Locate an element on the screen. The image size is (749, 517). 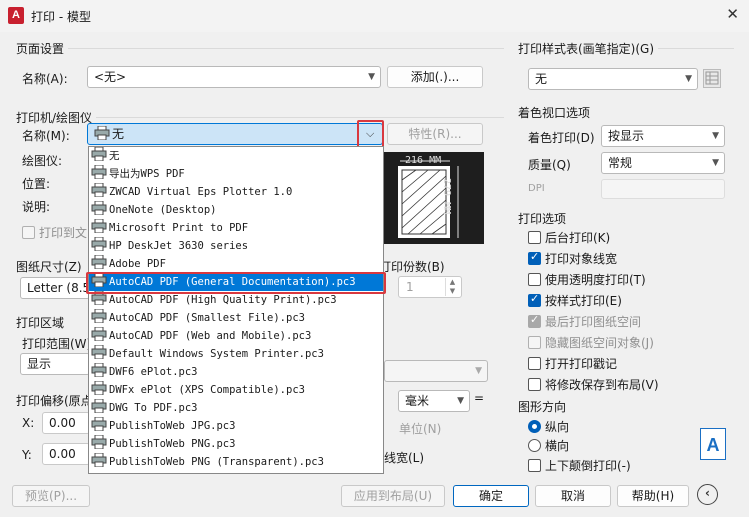
shaded-options-title: 着色视口选项 is located at coordinates (556, 112).